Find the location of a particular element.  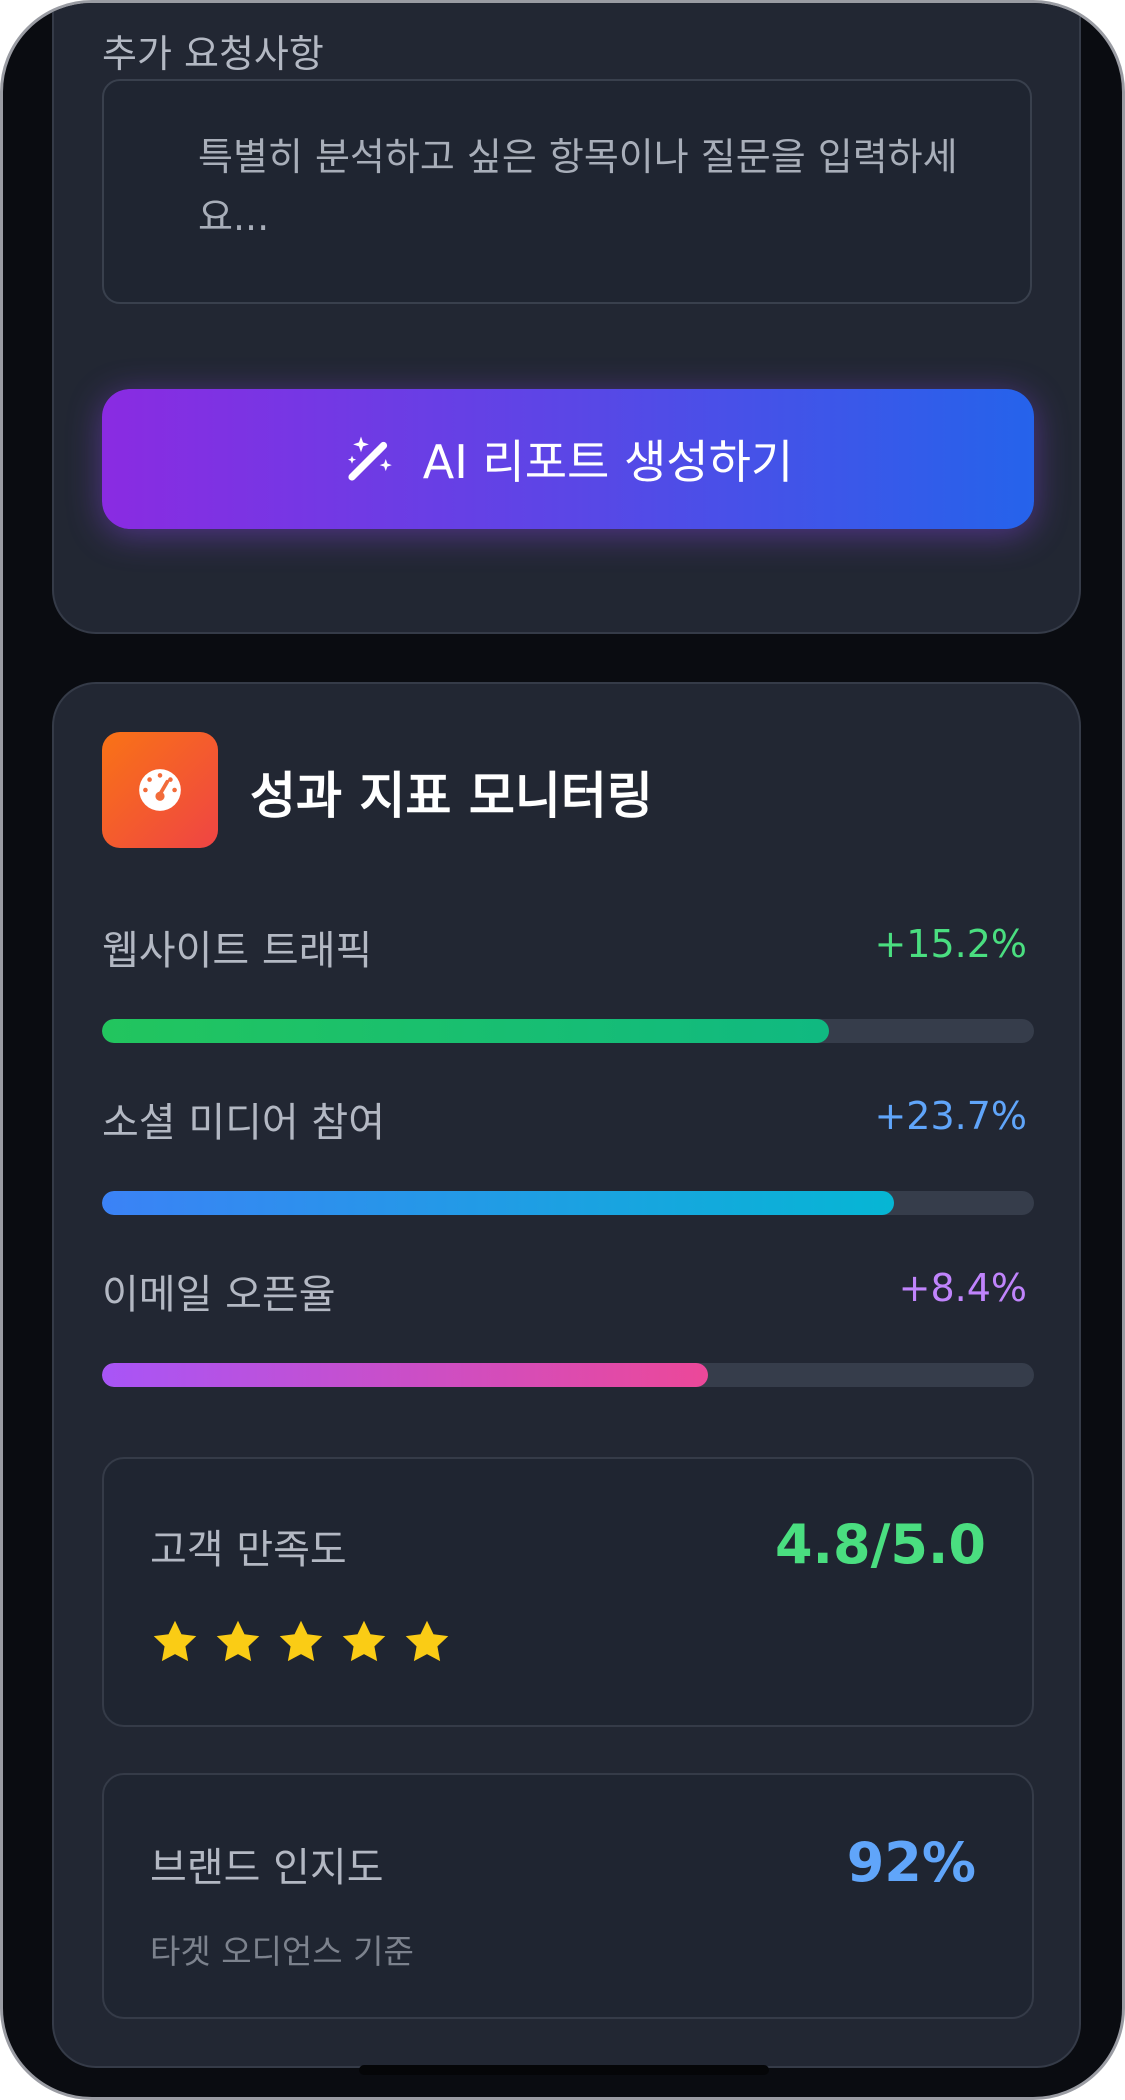

progress-track-email-open-rate is located at coordinates (568, 1375).